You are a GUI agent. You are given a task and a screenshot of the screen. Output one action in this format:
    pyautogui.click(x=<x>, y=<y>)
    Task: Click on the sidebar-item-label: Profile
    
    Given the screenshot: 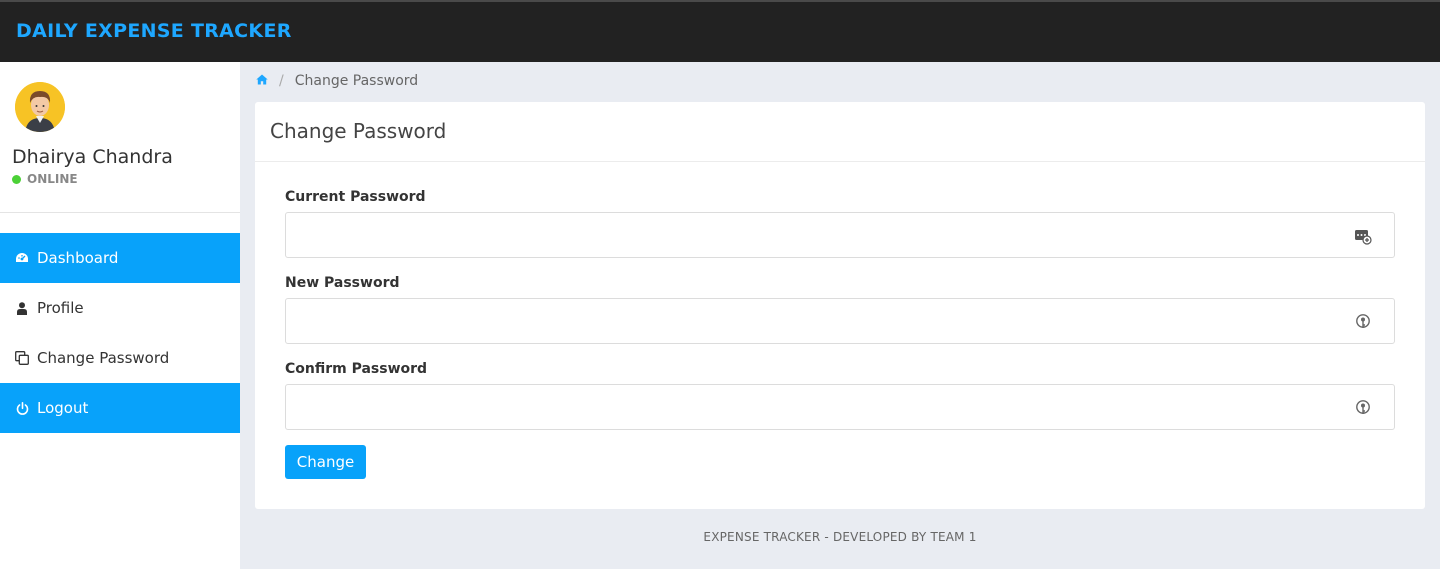 What is the action you would take?
    pyautogui.click(x=60, y=308)
    